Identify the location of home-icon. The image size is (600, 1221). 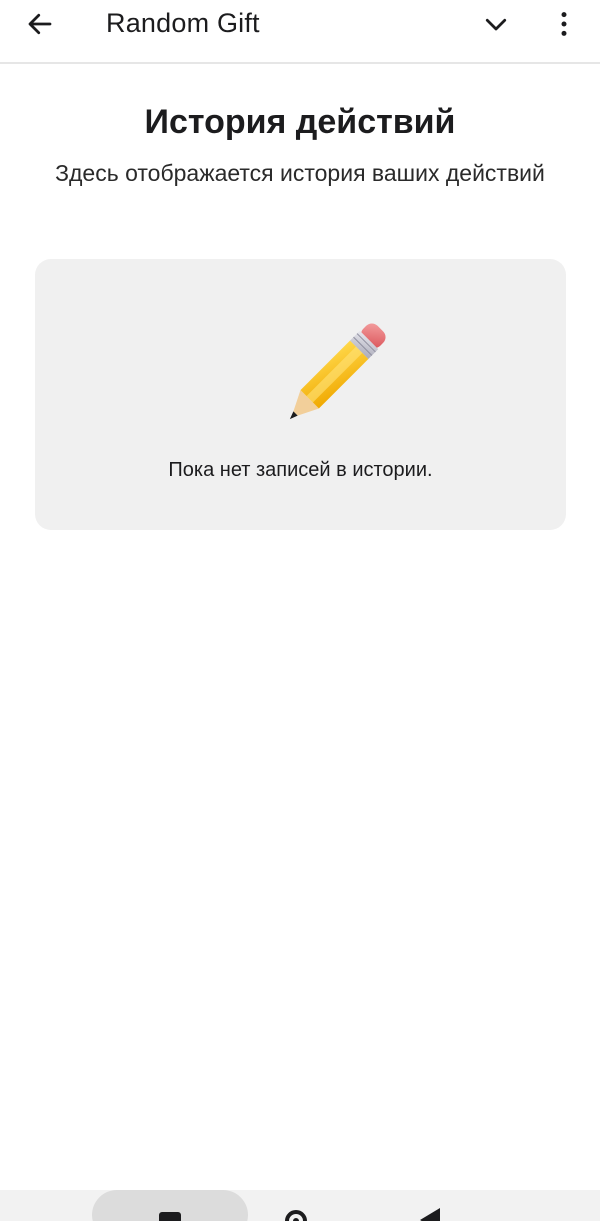
(296, 1215).